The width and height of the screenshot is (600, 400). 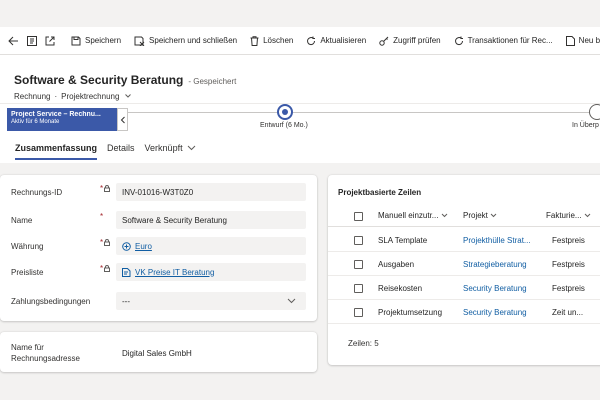 What do you see at coordinates (37, 192) in the screenshot?
I see `field-label: Rechnungs-ID` at bounding box center [37, 192].